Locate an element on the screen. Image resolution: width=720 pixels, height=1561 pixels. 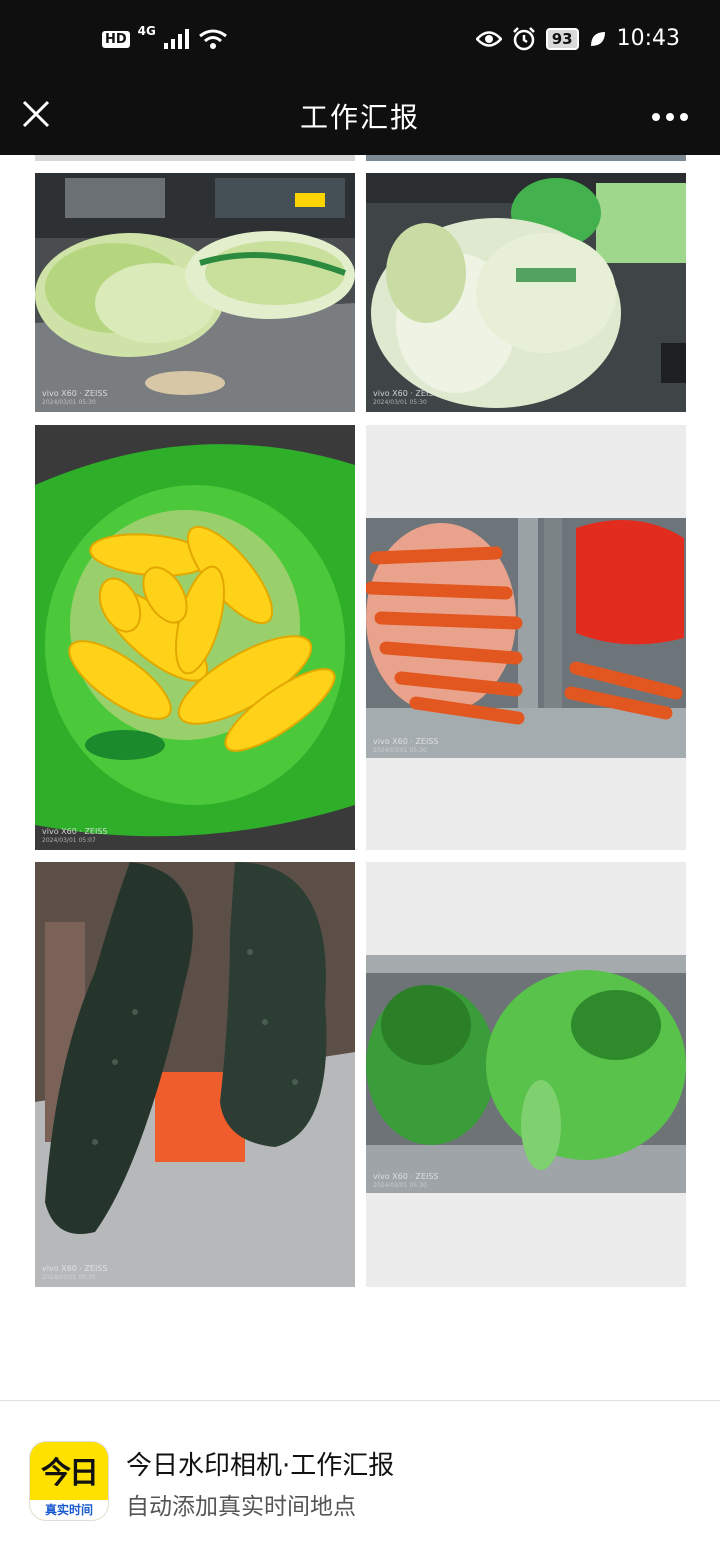
photo-winter-melon: vivo X60 · ZEISS 2024/03/01 05:30 is located at coordinates (195, 1074).